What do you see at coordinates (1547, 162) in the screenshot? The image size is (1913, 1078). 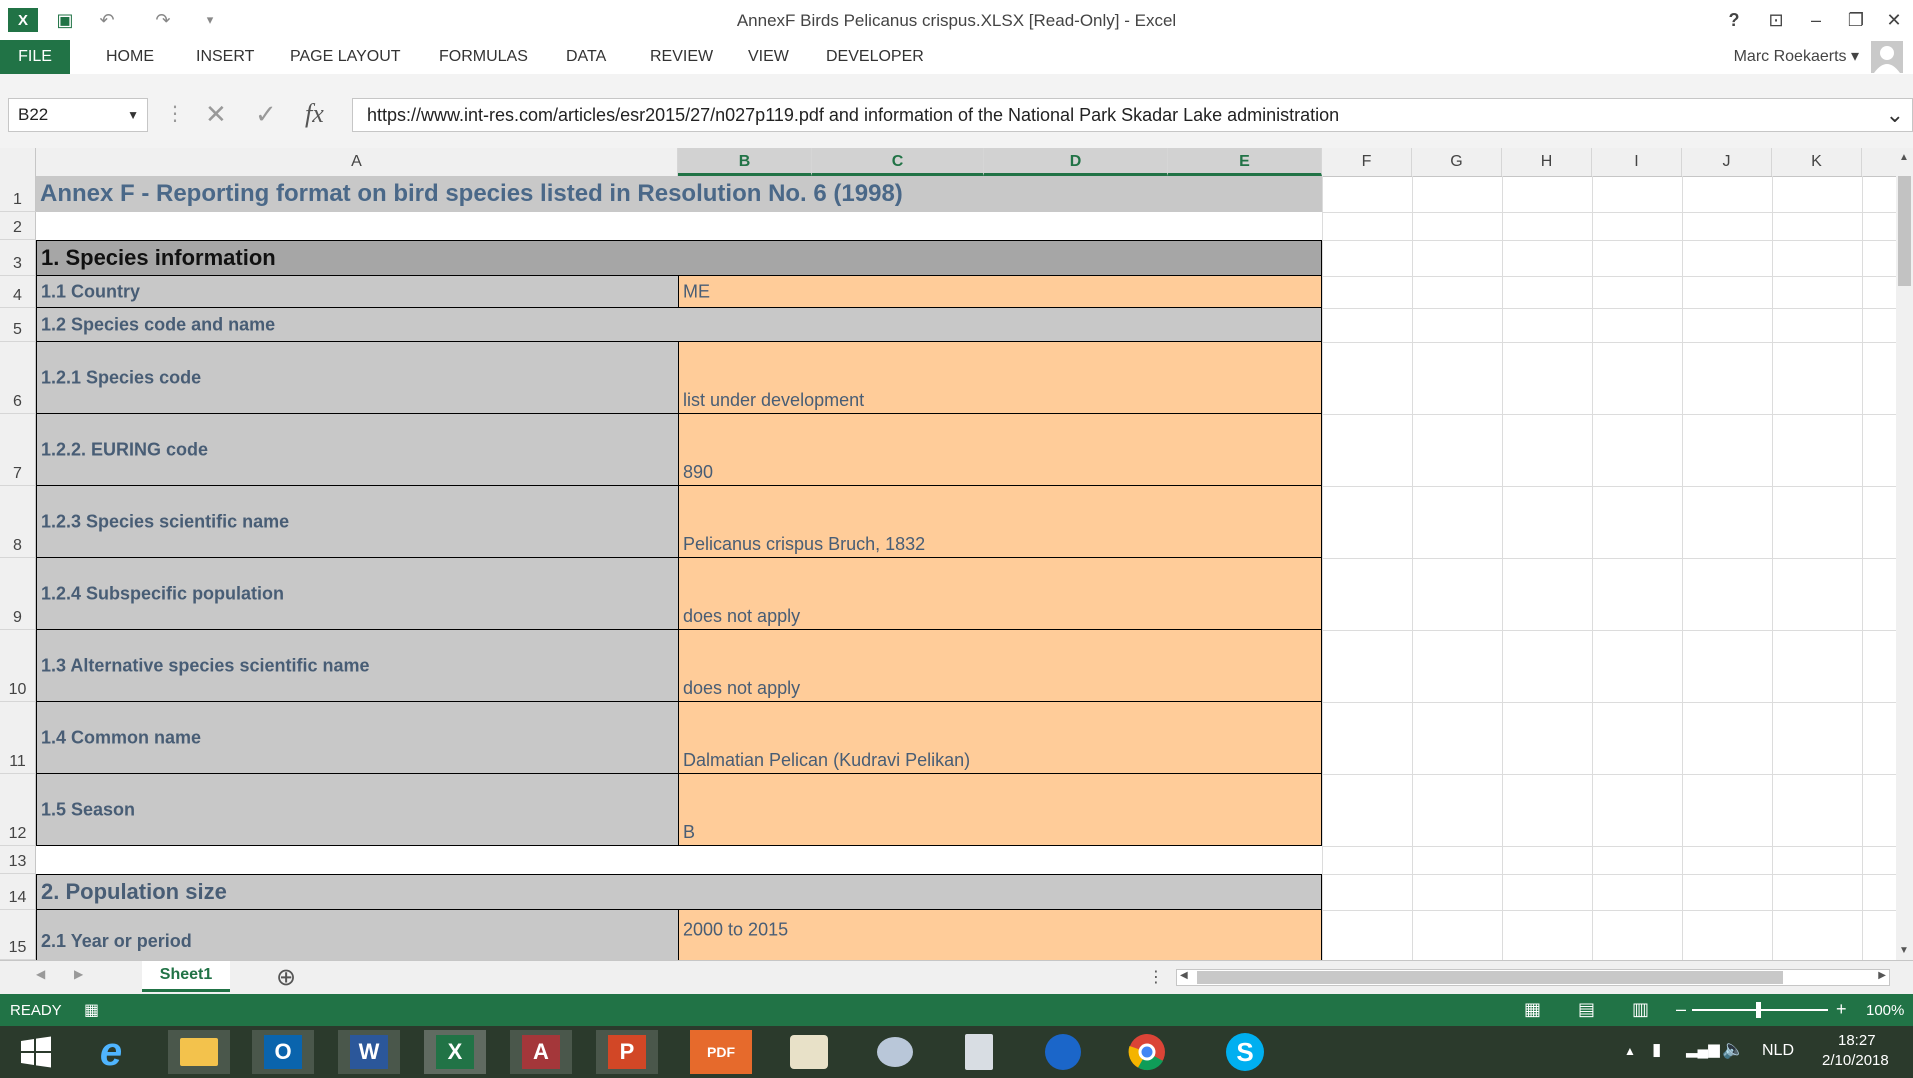 I see `column-header-h: H` at bounding box center [1547, 162].